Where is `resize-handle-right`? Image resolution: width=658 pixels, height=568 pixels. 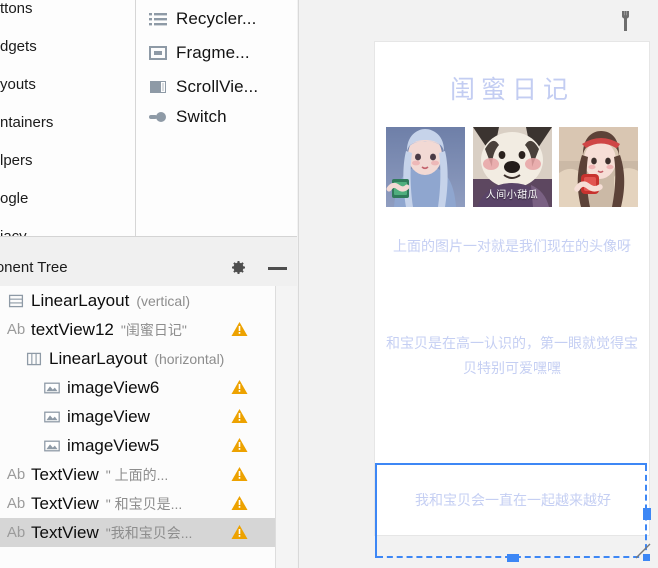 resize-handle-right is located at coordinates (647, 514).